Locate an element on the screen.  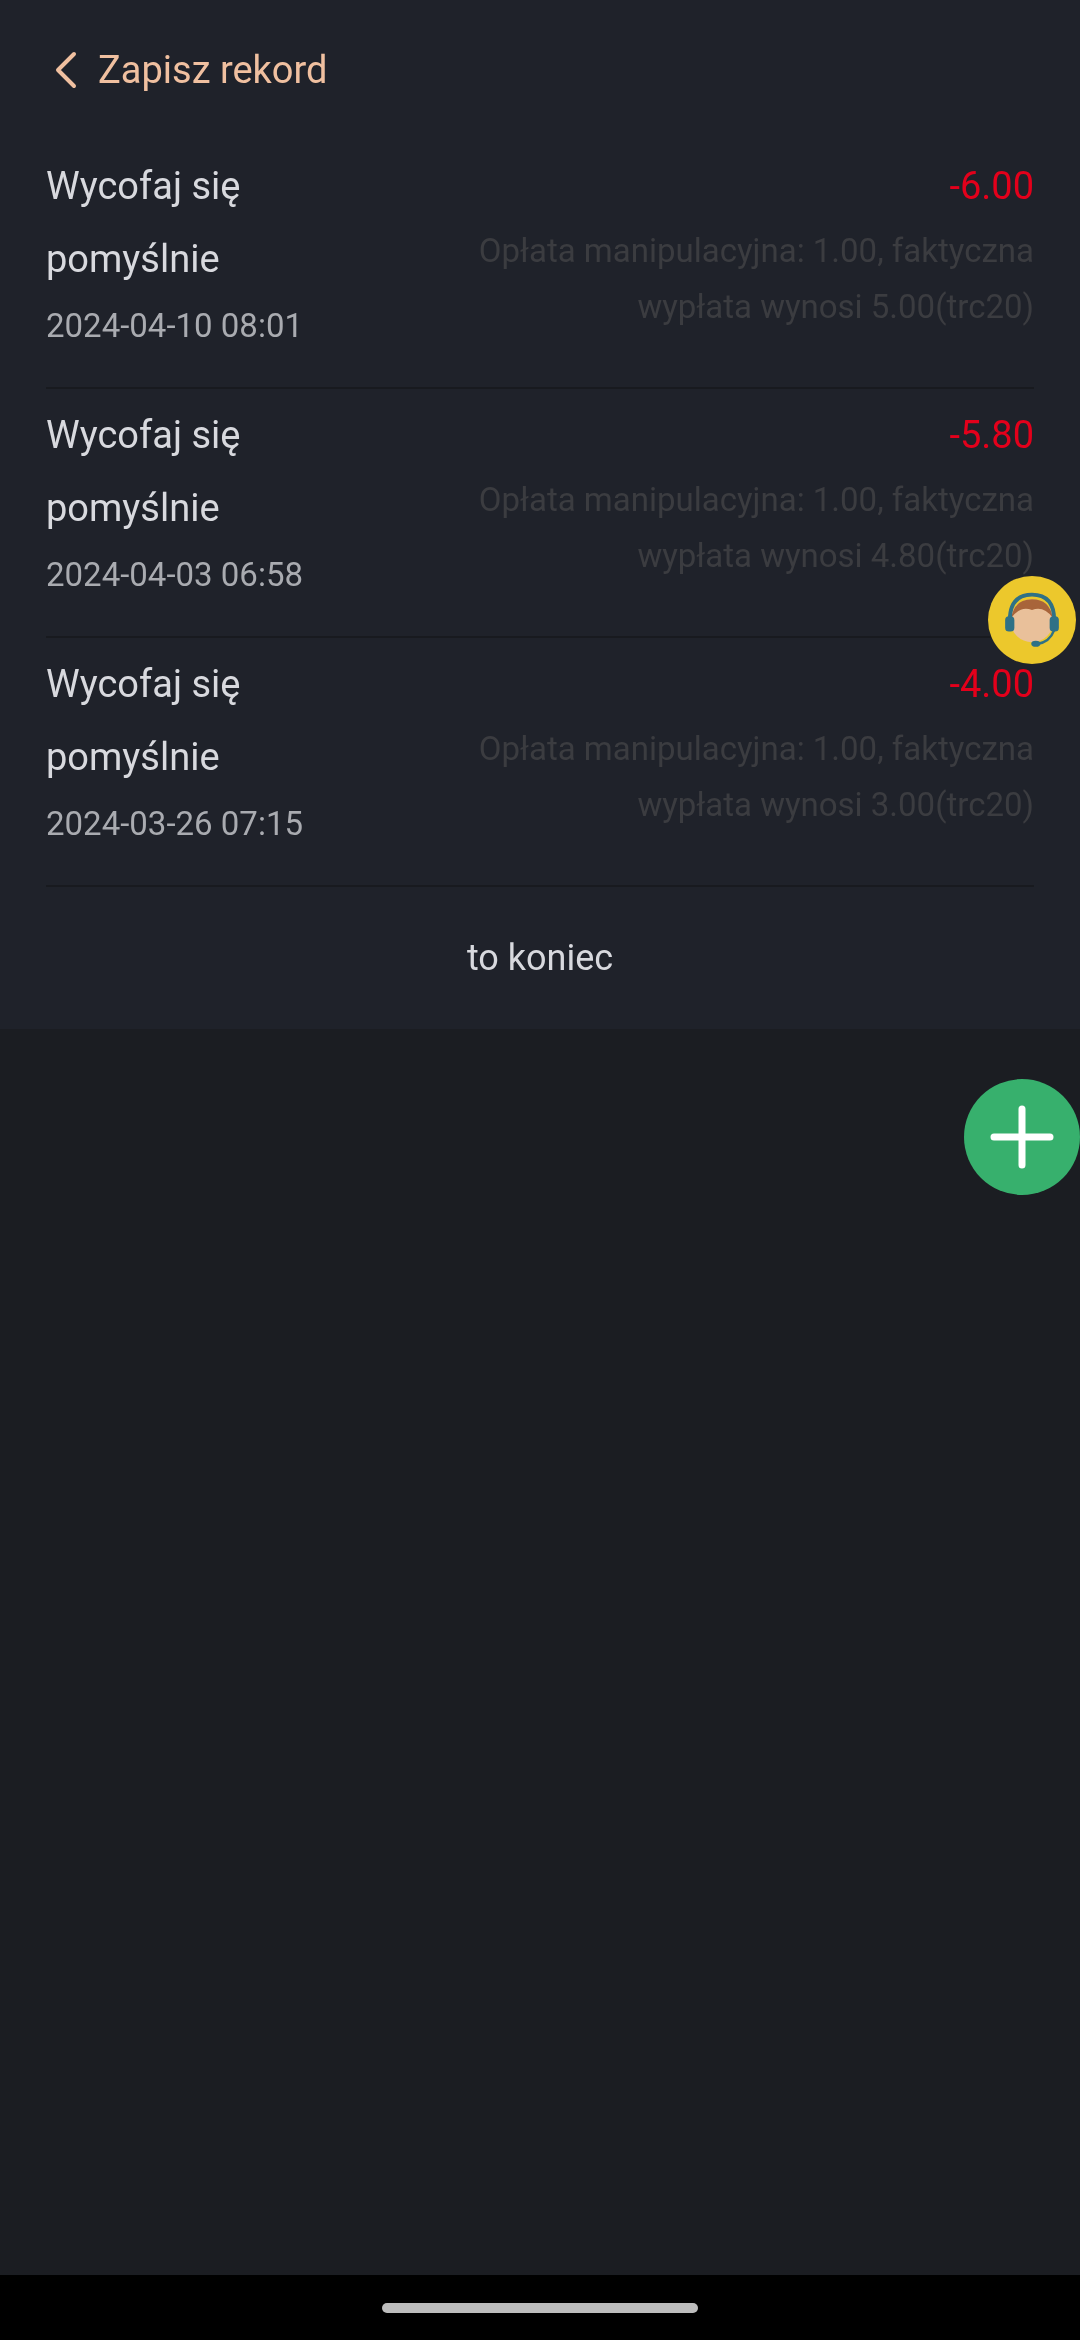
record-amount: -6.00 is located at coordinates (991, 186).